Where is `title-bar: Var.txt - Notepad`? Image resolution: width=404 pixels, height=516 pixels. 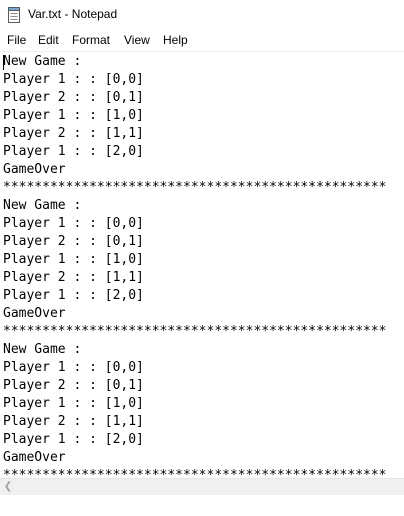
title-bar: Var.txt - Notepad is located at coordinates (202, 15).